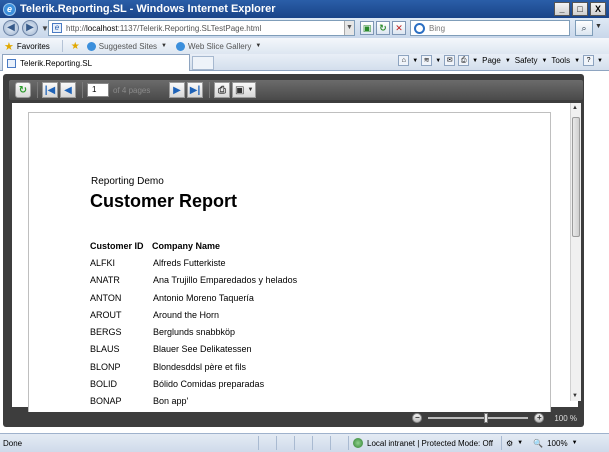 Image resolution: width=609 pixels, height=452 pixels. I want to click on table-row: ANTON Antonio Moreno Taquería, so click(229, 300).